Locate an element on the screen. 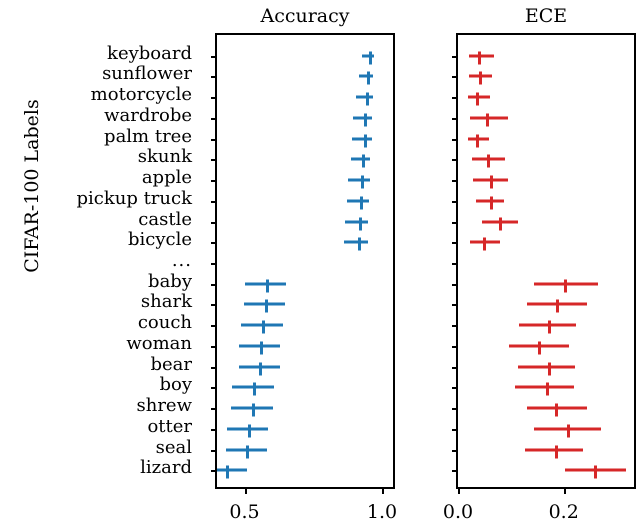 This screenshot has height=530, width=640. errorbar-ece-seal is located at coordinates (554, 452).